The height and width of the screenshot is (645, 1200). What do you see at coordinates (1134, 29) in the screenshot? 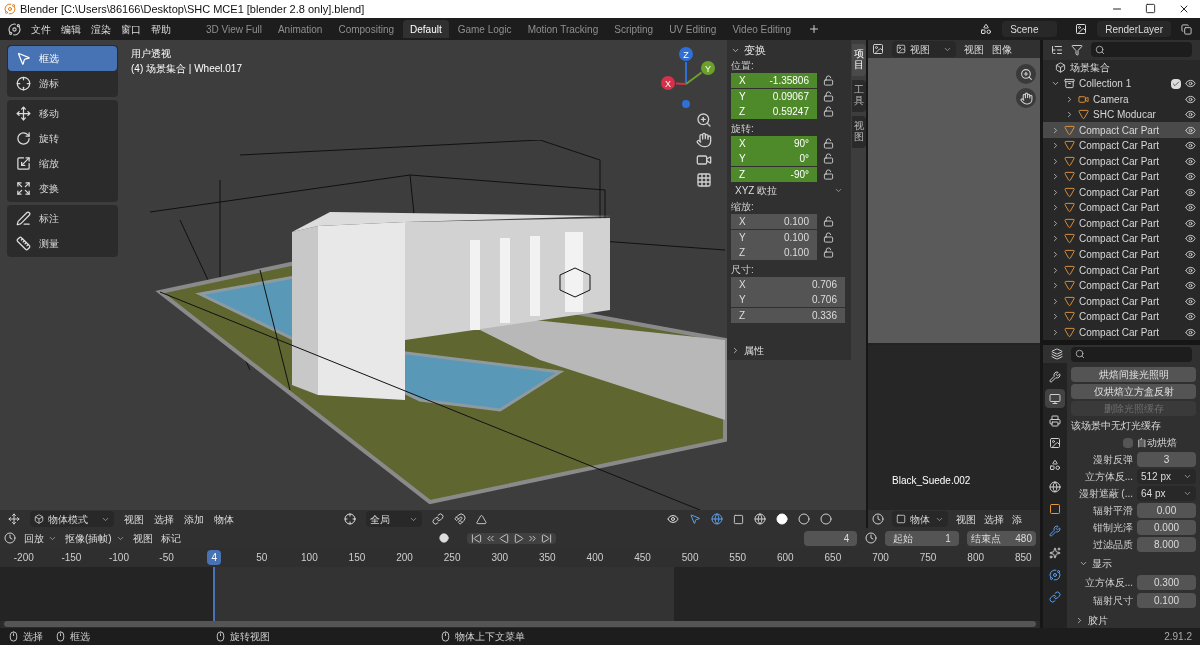
I see `render-layer-field: RenderLayer` at bounding box center [1134, 29].